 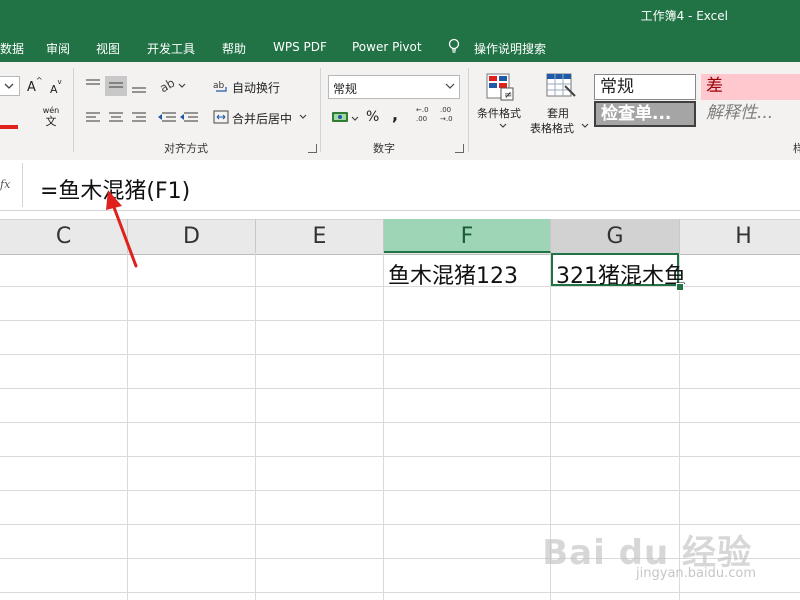 I want to click on number-format-value: 常规, so click(x=345, y=89).